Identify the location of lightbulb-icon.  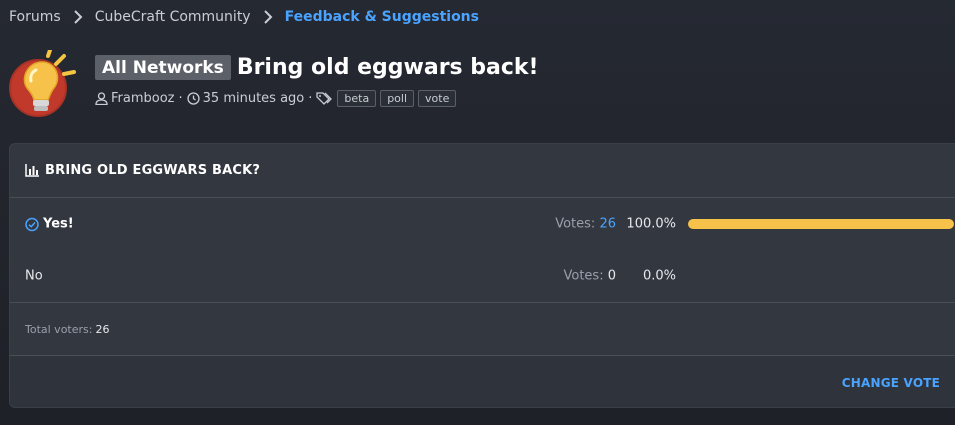
(43, 83).